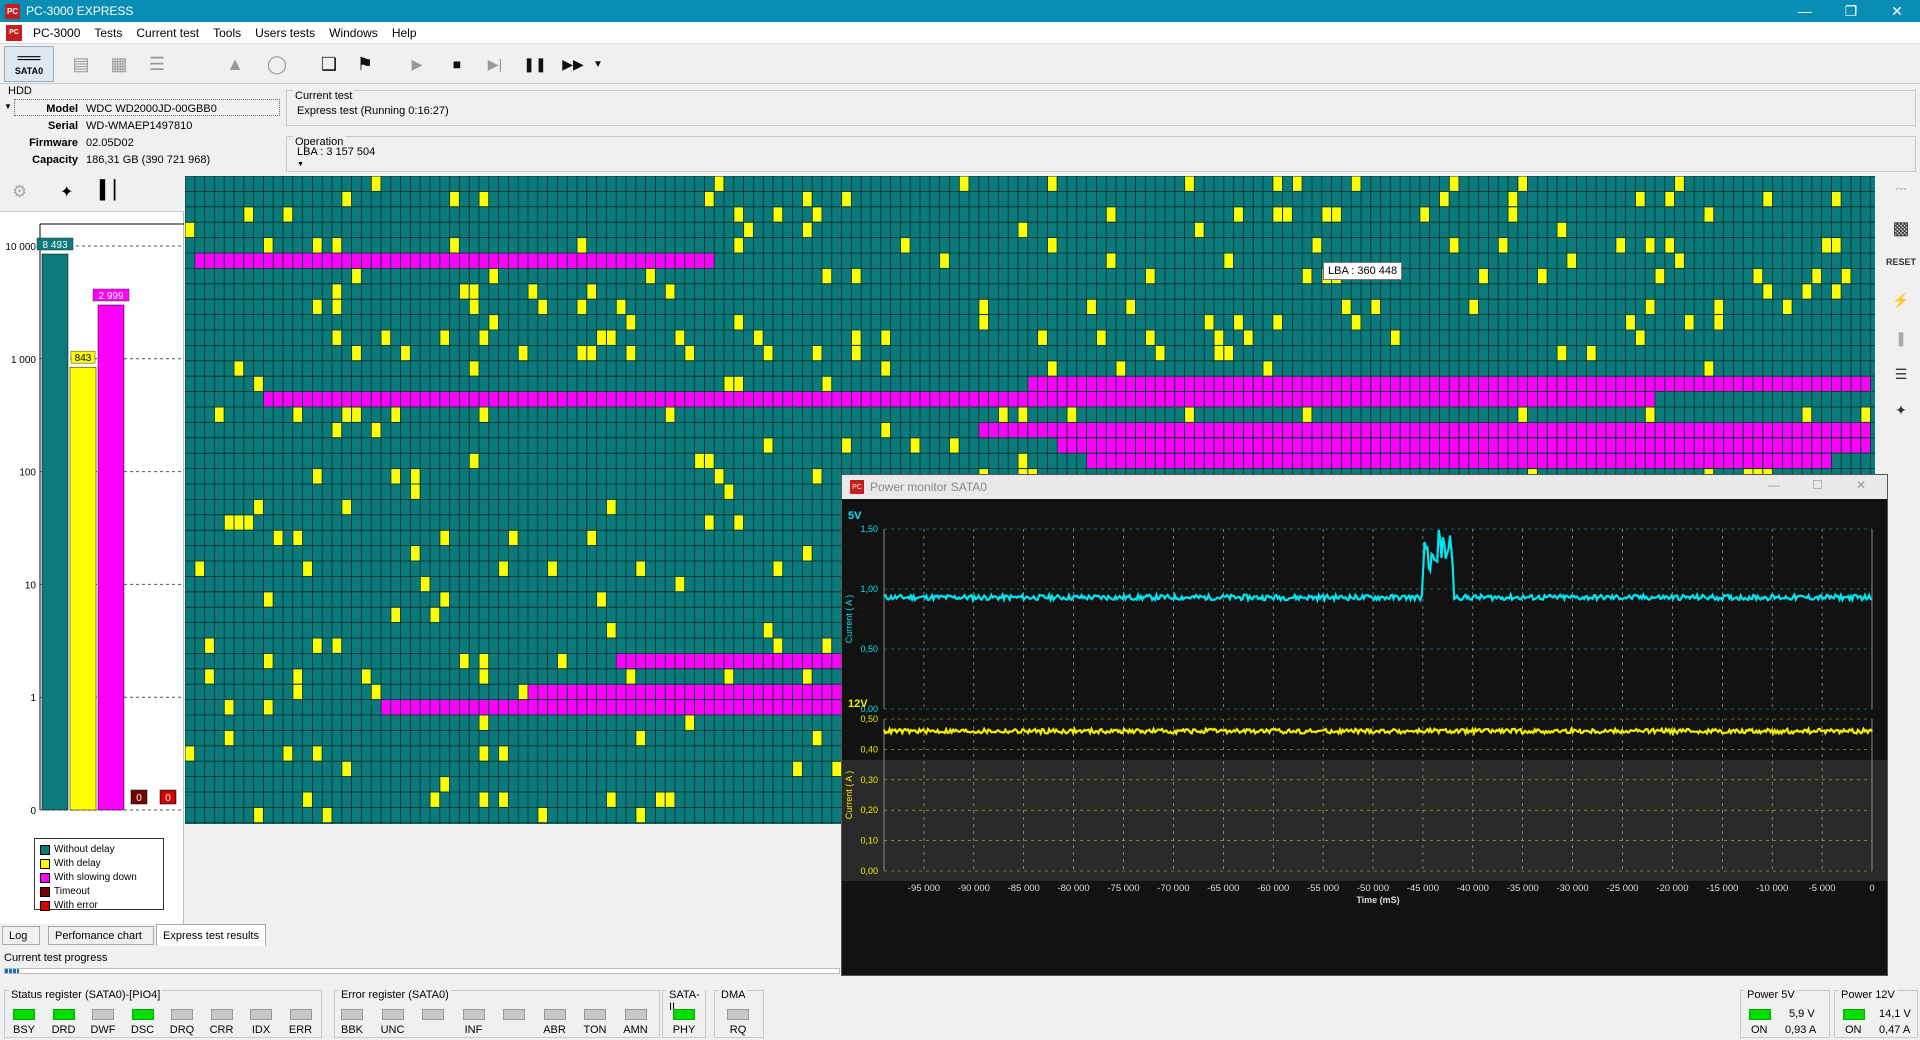  I want to click on status-register-label: Status register (SATA0)-[PIO4], so click(86, 995).